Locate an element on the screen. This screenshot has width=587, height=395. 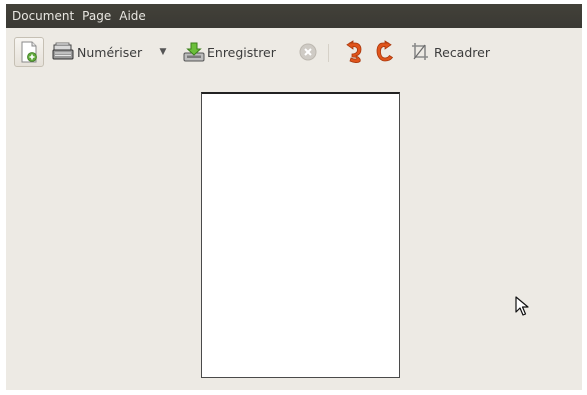
new-document-button is located at coordinates (29, 52).